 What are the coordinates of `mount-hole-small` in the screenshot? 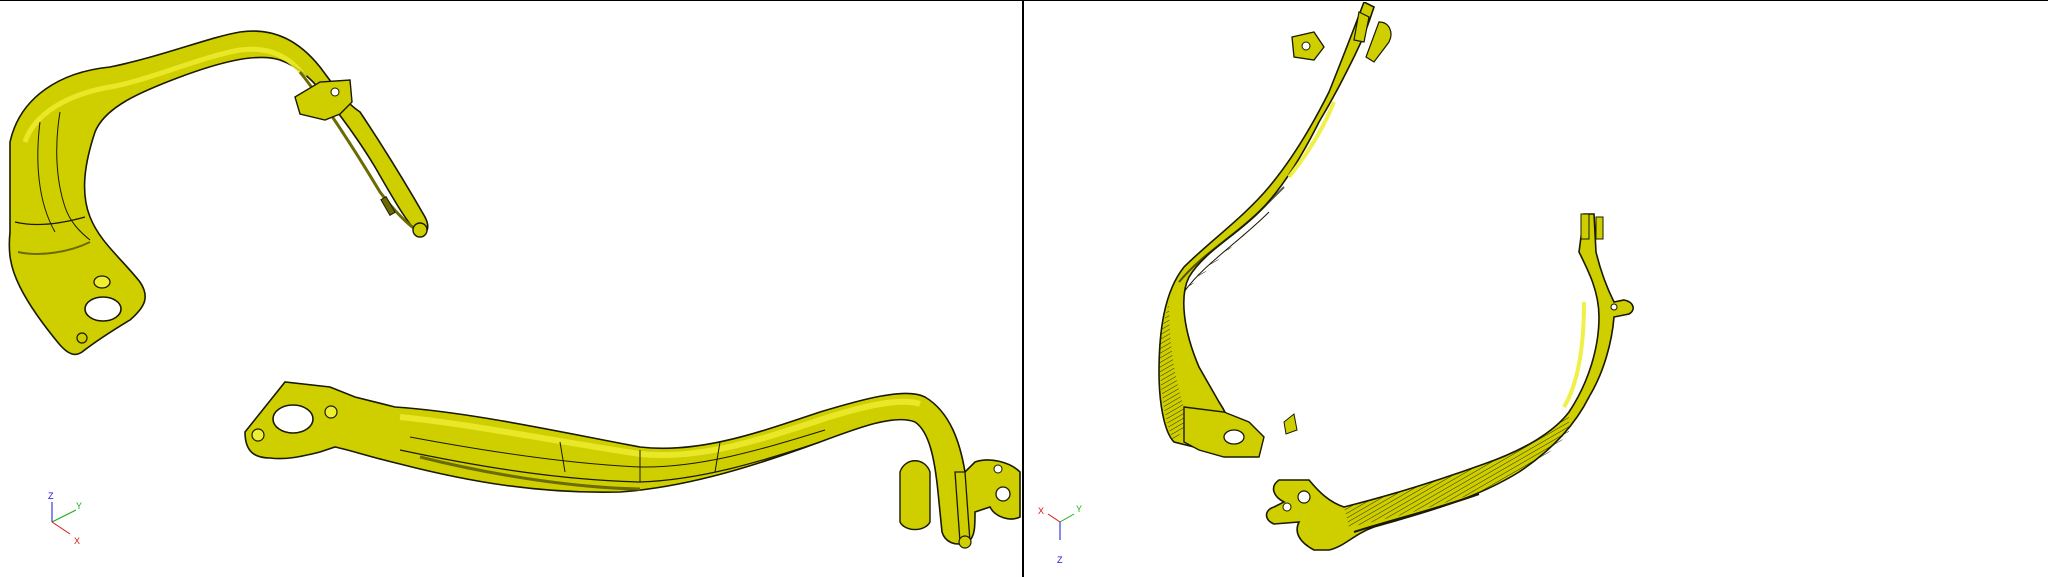 It's located at (102, 282).